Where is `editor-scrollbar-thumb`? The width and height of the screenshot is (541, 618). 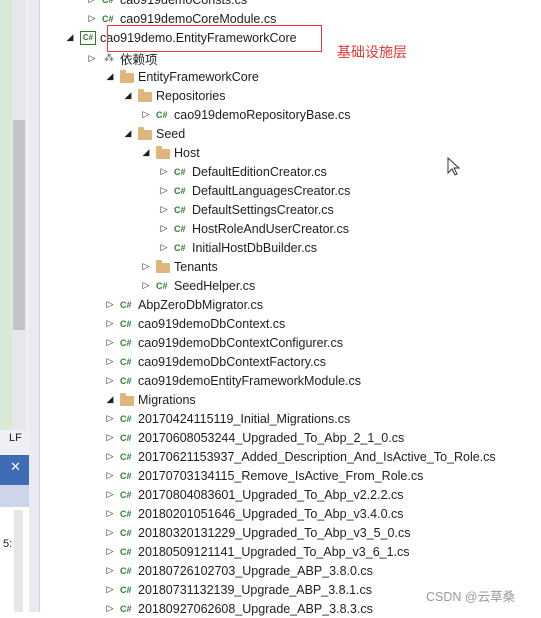
editor-scrollbar-thumb is located at coordinates (19, 225).